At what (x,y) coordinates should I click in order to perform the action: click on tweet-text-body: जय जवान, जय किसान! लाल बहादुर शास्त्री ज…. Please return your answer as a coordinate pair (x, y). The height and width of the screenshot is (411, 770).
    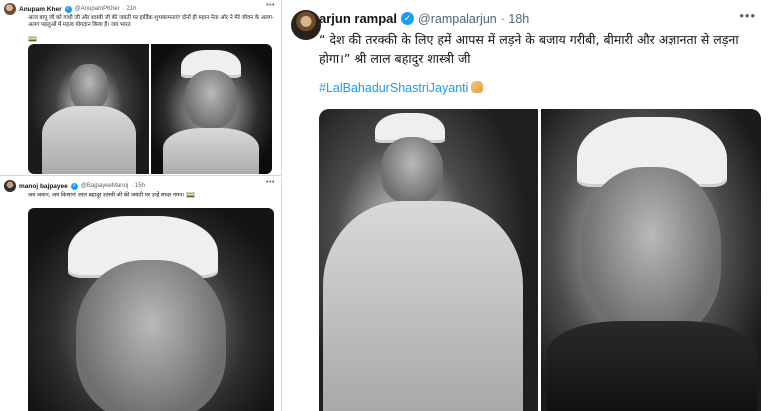
    Looking at the image, I should click on (106, 195).